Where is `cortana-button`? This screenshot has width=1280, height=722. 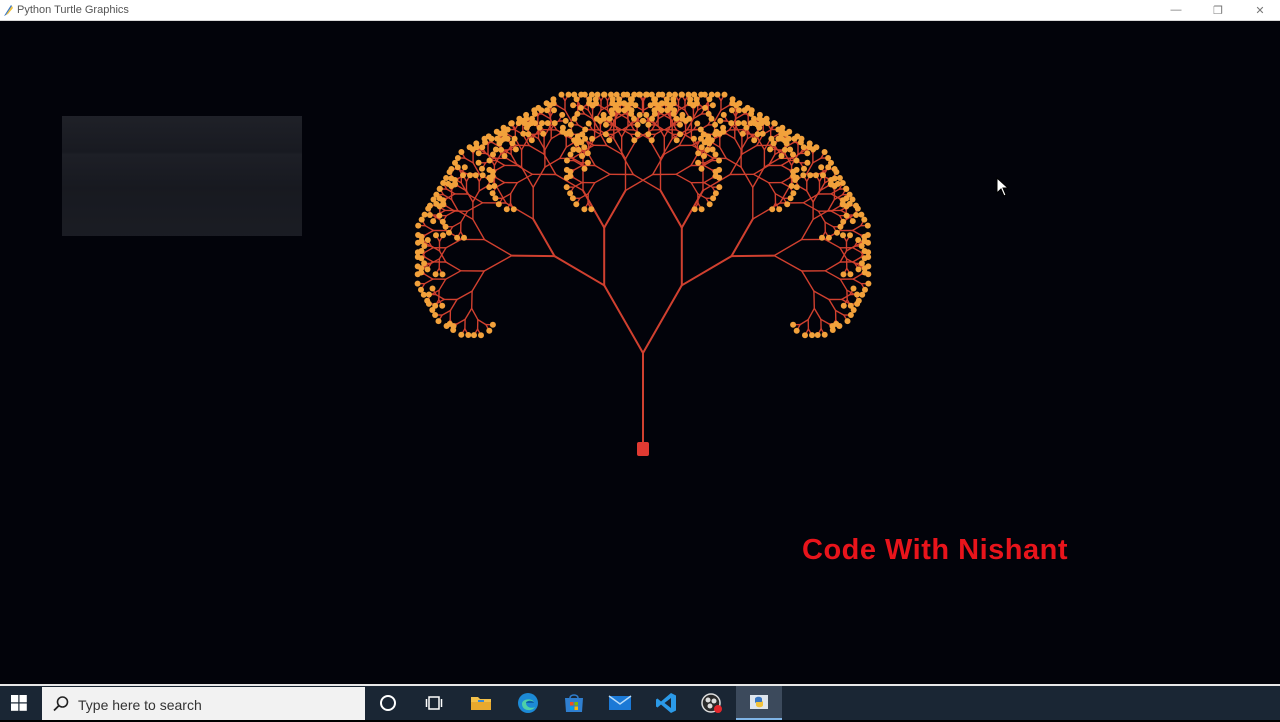
cortana-button is located at coordinates (388, 703).